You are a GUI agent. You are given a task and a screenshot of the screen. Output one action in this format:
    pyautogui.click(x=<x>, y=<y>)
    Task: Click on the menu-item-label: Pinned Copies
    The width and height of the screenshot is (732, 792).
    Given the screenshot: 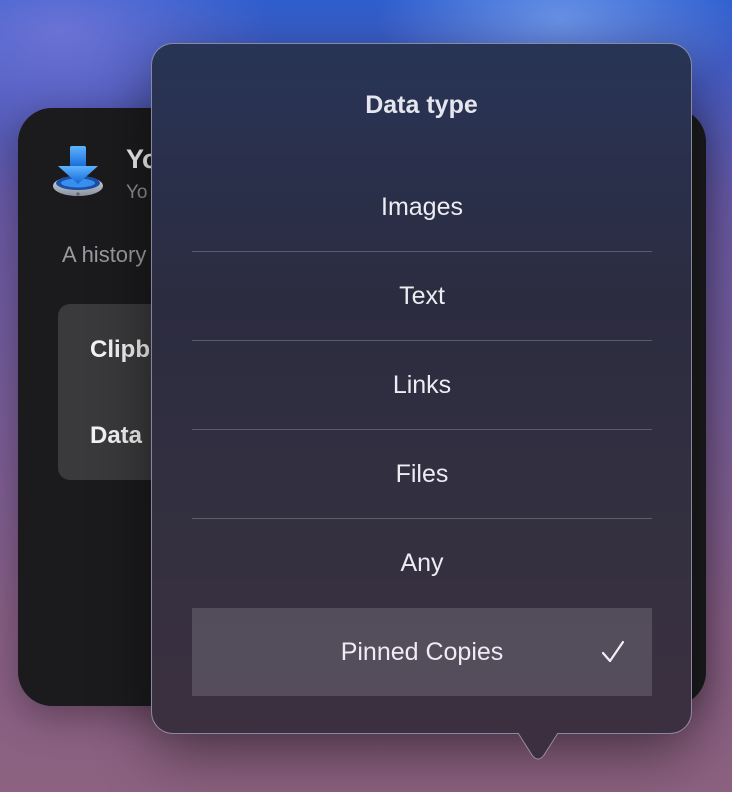 What is the action you would take?
    pyautogui.click(x=422, y=651)
    